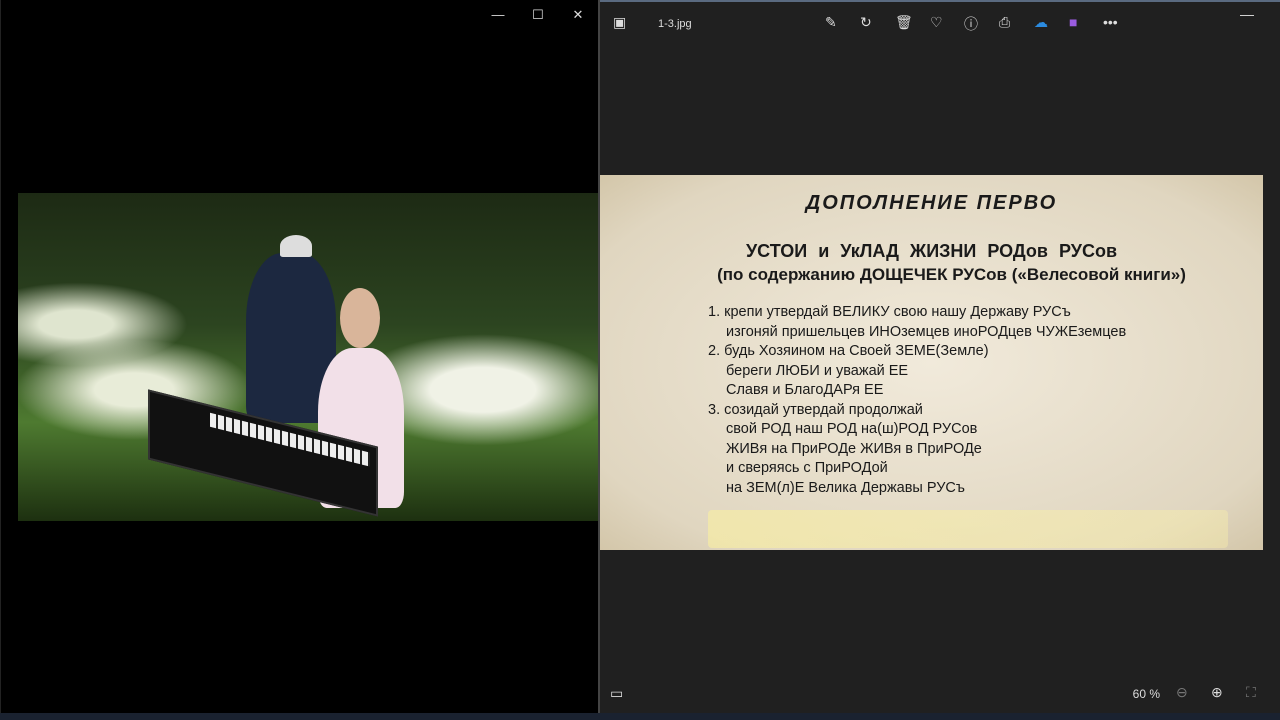  Describe the element at coordinates (815, 409) in the screenshot. I see `list-line: 3. созидай утвердай продолжай` at that location.